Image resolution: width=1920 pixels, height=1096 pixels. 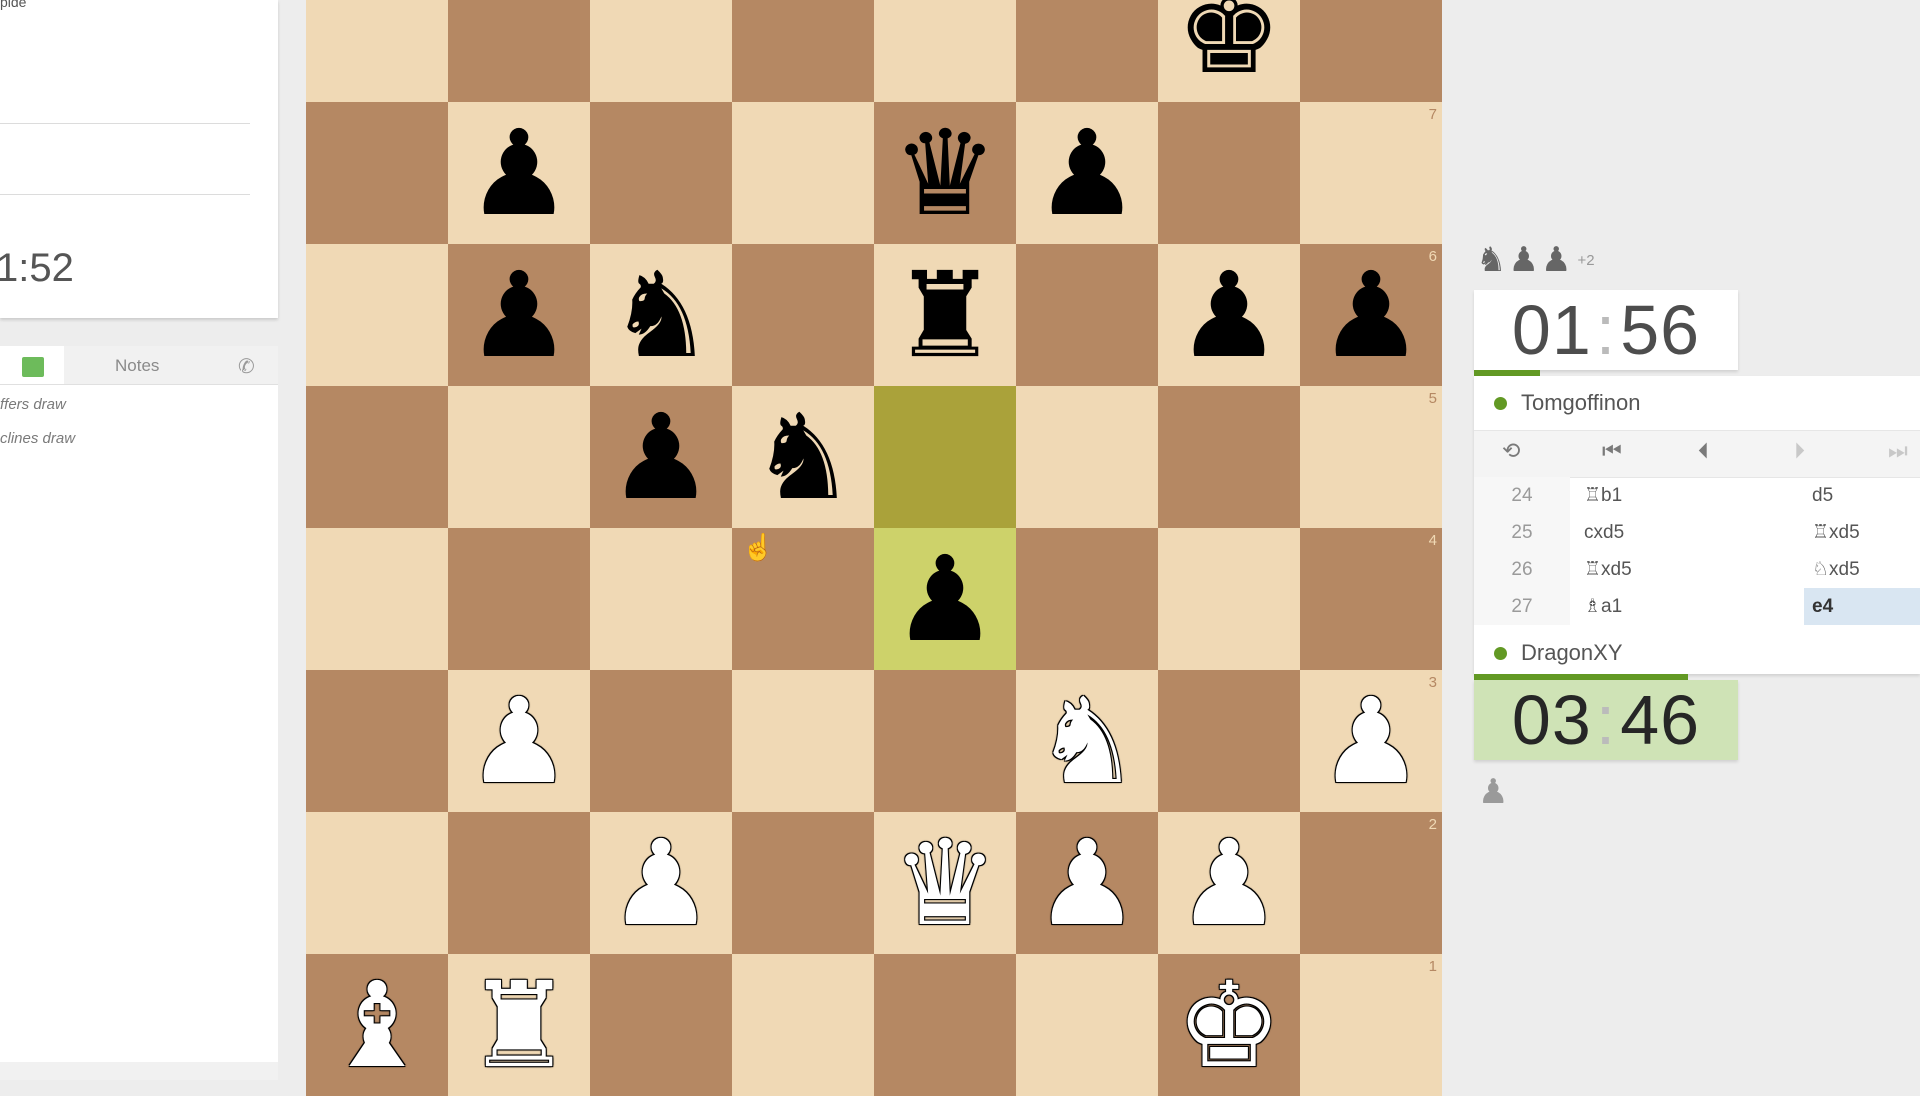 What do you see at coordinates (377, 741) in the screenshot?
I see `square-a3` at bounding box center [377, 741].